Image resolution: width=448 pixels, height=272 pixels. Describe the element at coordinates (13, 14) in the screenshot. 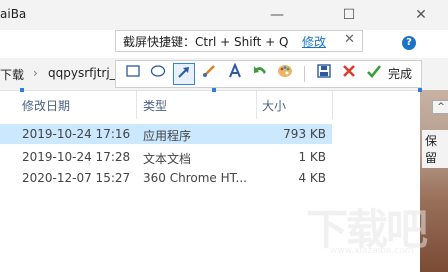

I see `window-title: aiBa` at that location.